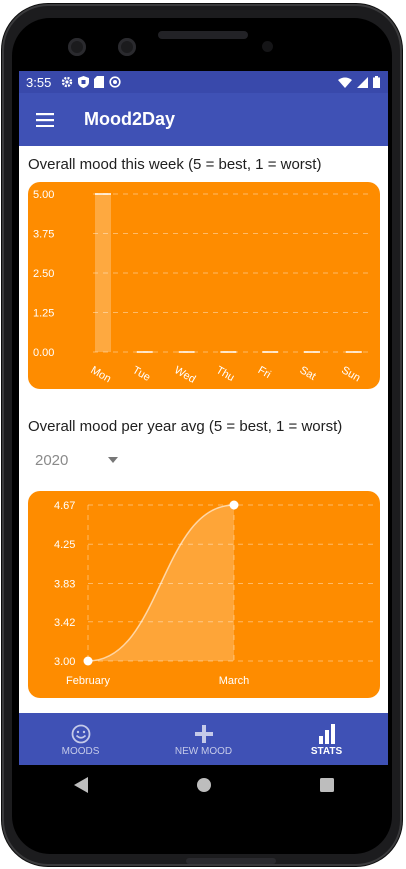 Image resolution: width=406 pixels, height=869 pixels. Describe the element at coordinates (77, 47) in the screenshot. I see `front-camera-icon` at that location.